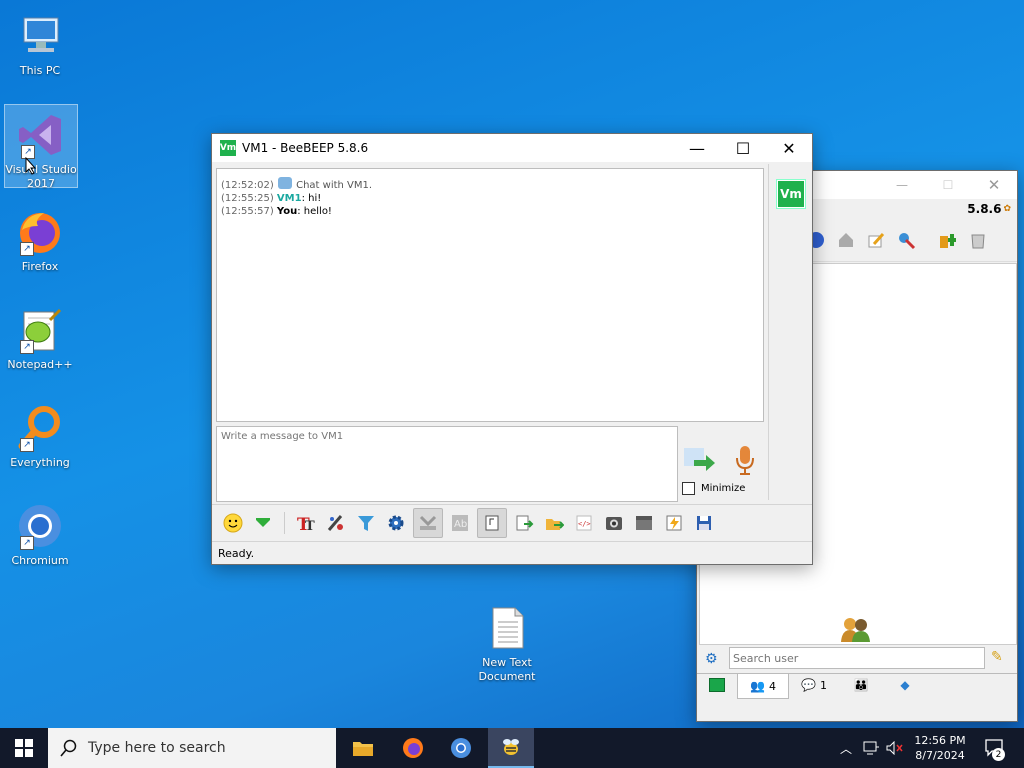 This screenshot has height=768, width=1024. I want to click on clear-history-icon, so click(644, 523).